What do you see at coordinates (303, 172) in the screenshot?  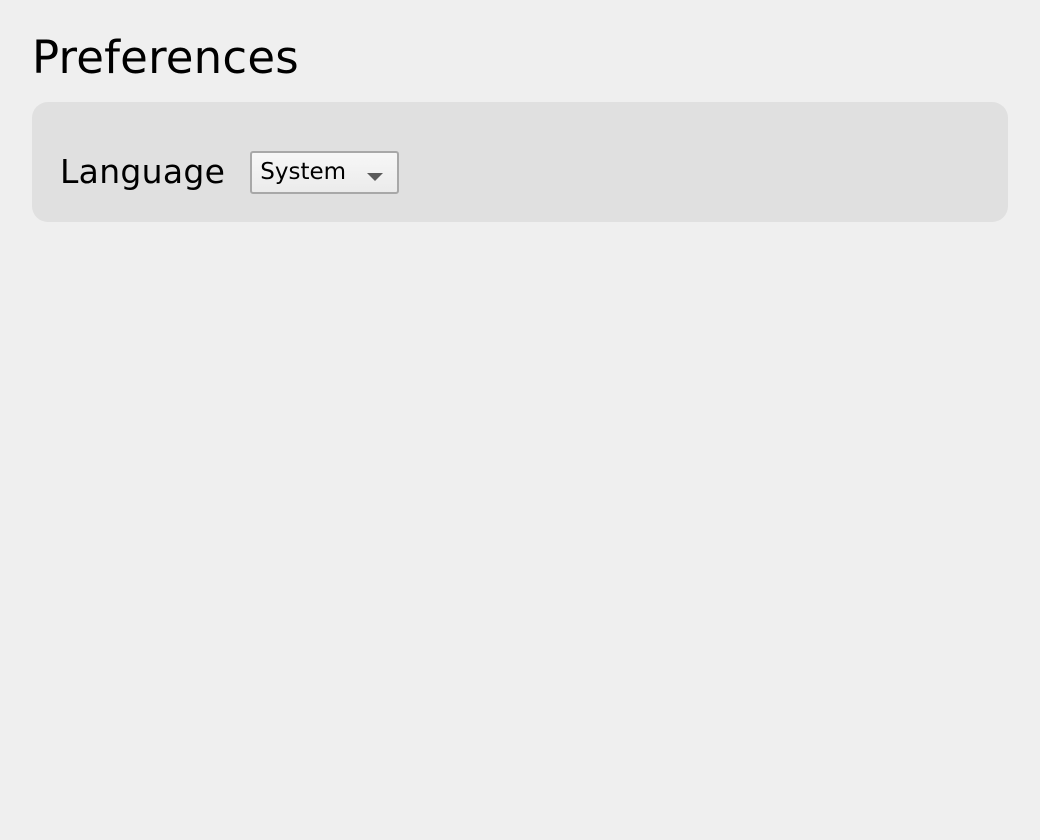 I see `language-select-value: System` at bounding box center [303, 172].